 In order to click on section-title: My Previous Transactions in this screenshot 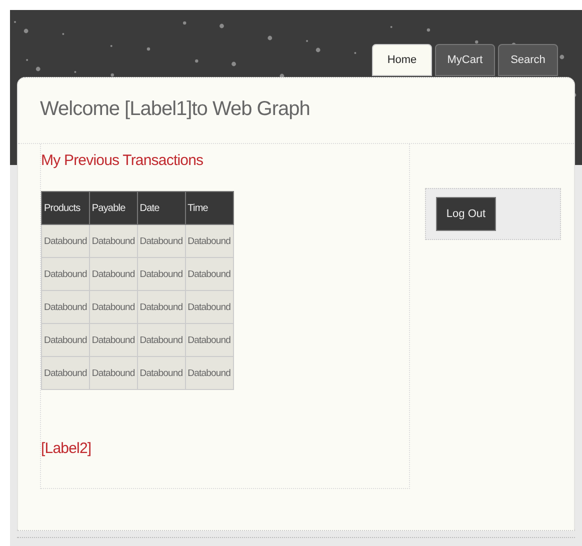, I will do `click(122, 160)`.